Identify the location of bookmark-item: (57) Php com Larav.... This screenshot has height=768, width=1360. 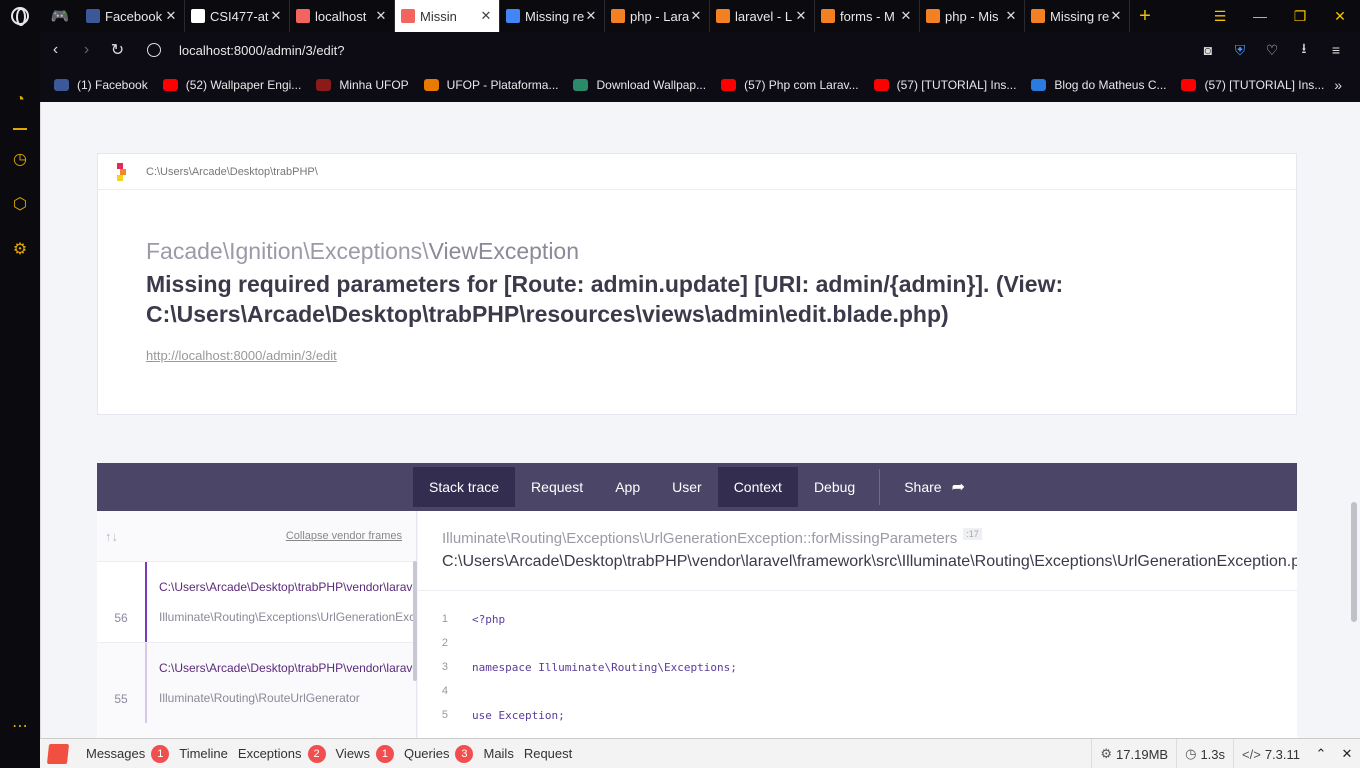
(790, 85).